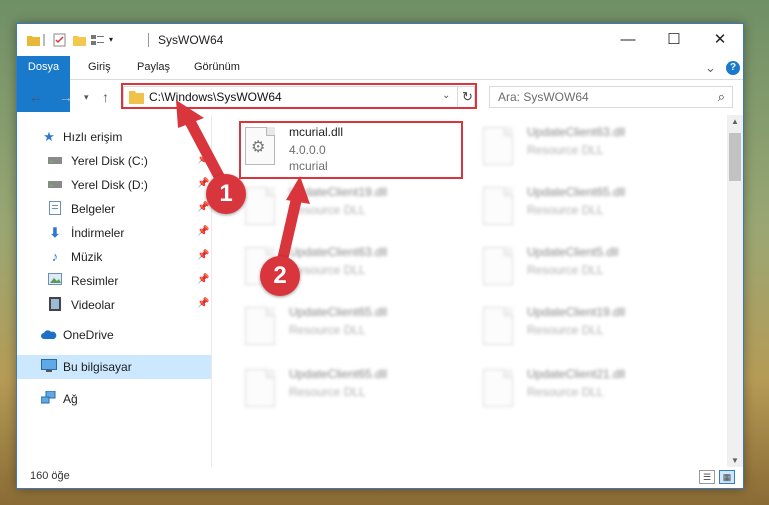 Image resolution: width=769 pixels, height=505 pixels. Describe the element at coordinates (720, 40) in the screenshot. I see `close-button: ✕` at that location.